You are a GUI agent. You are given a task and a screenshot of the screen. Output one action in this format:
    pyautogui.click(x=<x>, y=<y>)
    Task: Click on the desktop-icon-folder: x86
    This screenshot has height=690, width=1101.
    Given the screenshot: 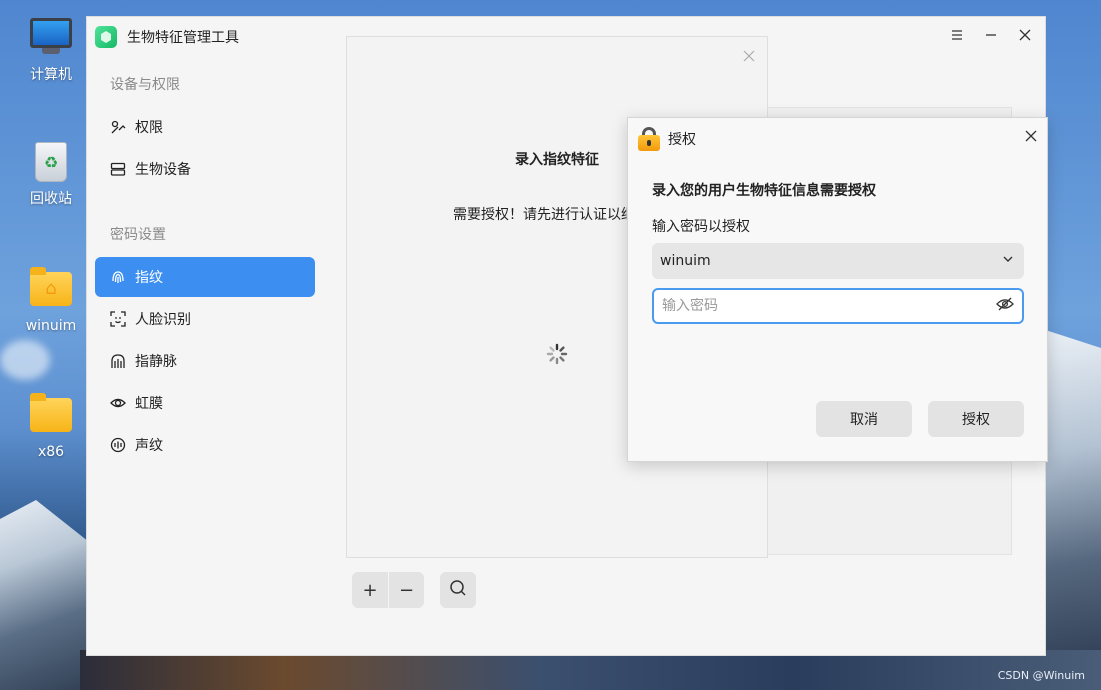 What is the action you would take?
    pyautogui.click(x=51, y=426)
    